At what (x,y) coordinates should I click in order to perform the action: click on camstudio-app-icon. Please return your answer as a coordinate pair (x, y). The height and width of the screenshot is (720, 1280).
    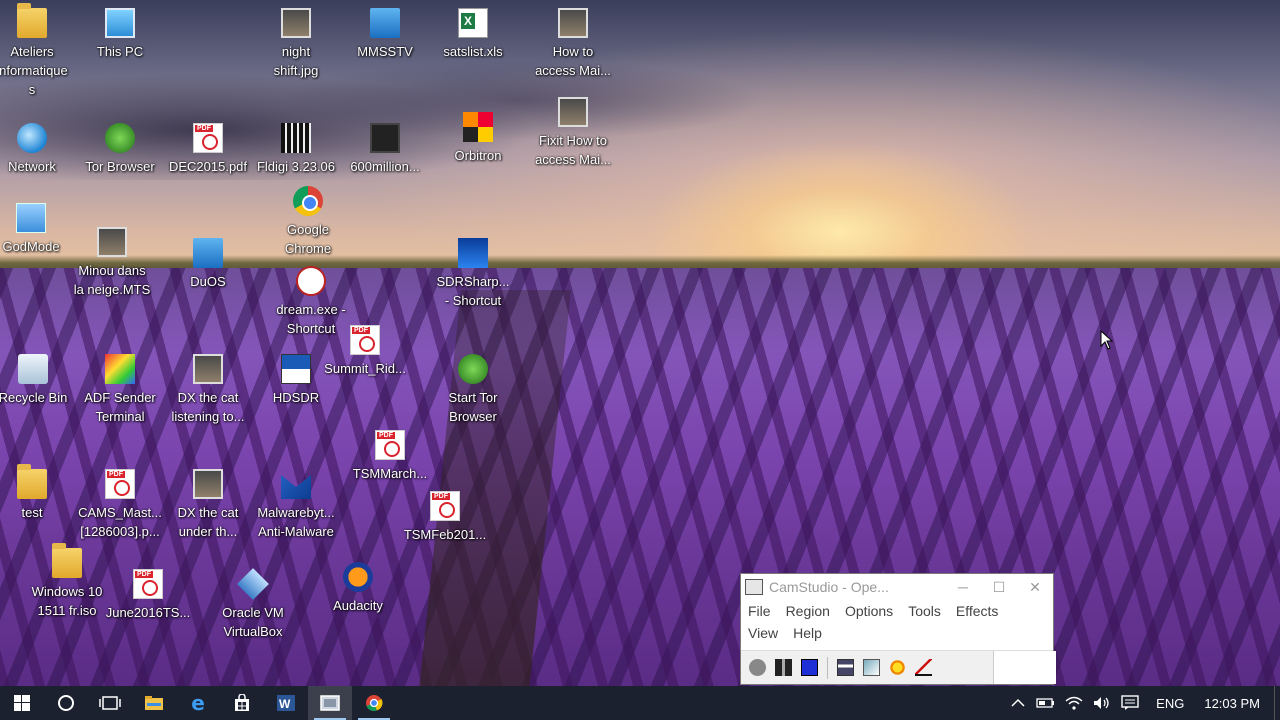
    Looking at the image, I should click on (754, 587).